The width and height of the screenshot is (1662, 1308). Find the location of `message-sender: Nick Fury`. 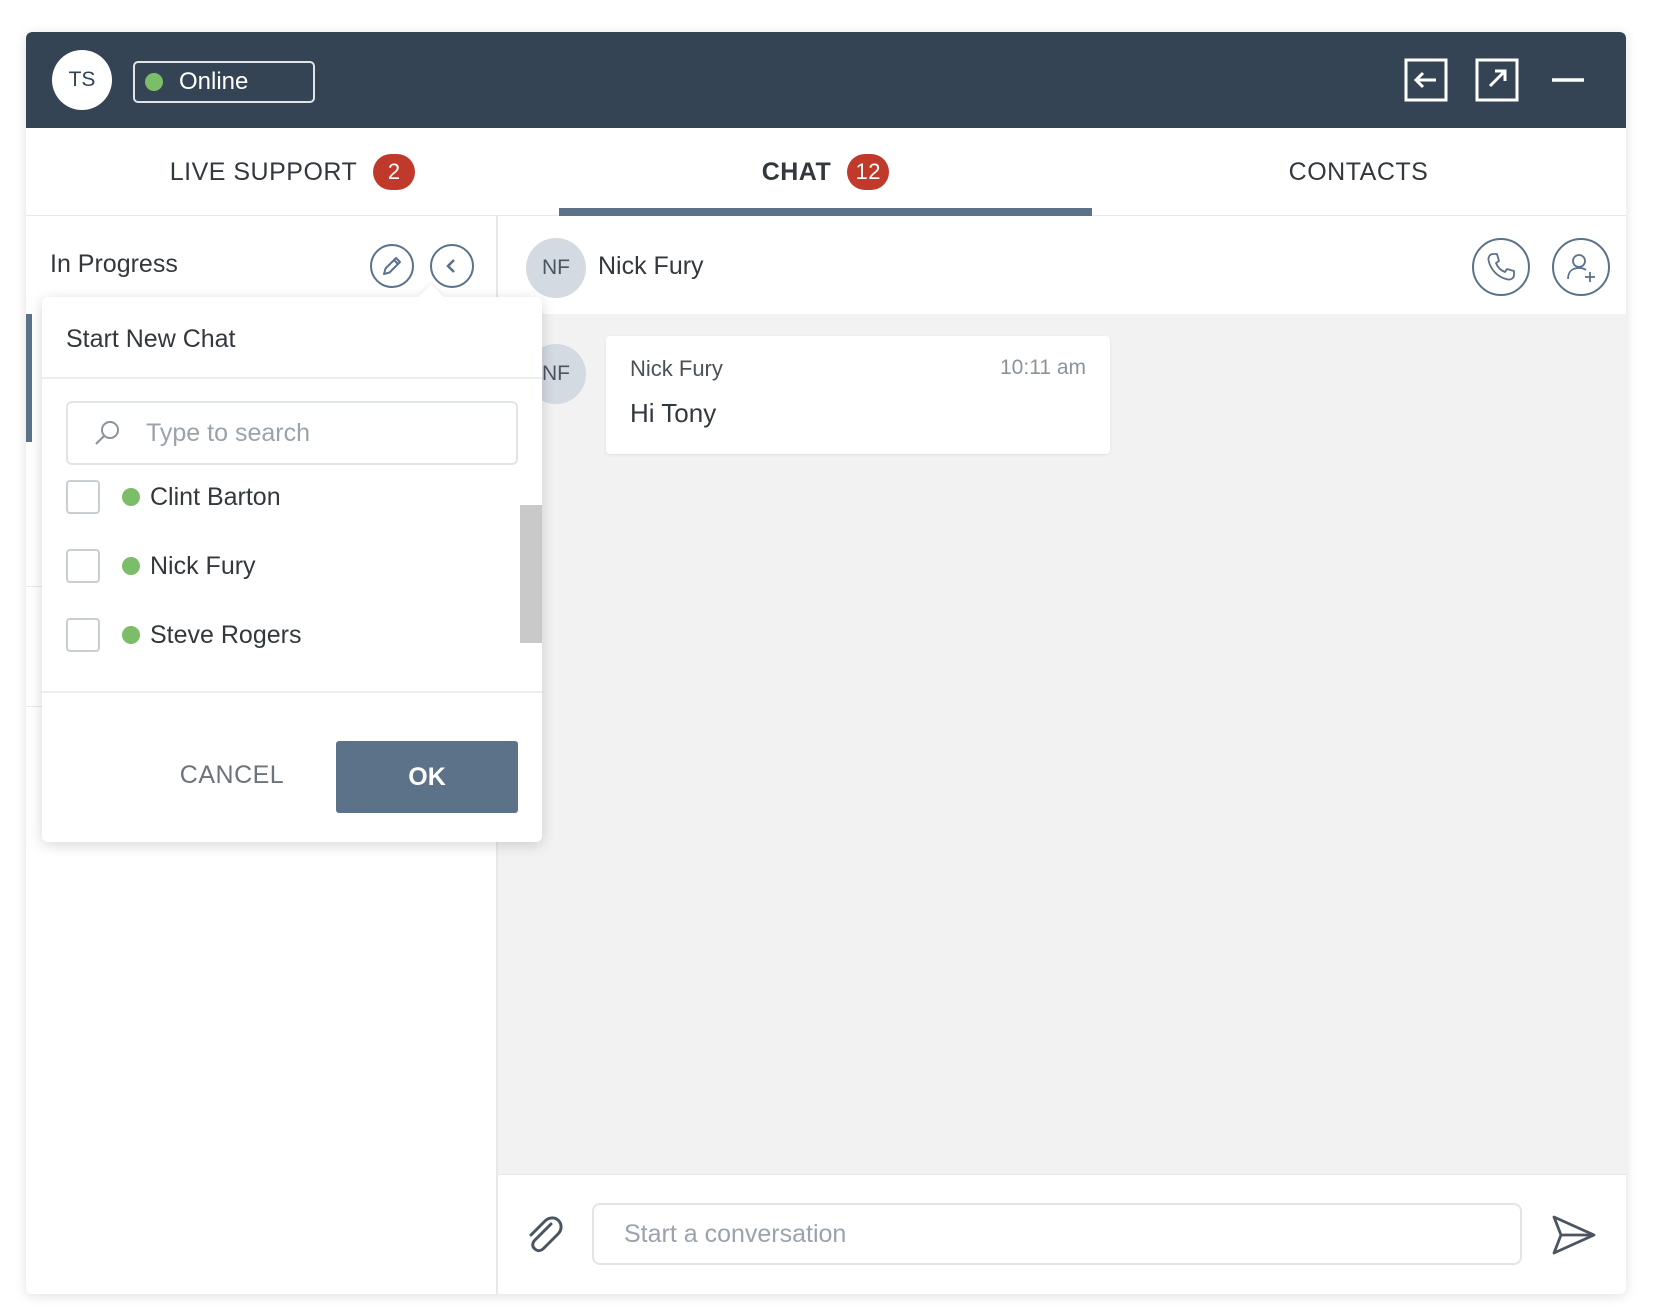

message-sender: Nick Fury is located at coordinates (676, 368).